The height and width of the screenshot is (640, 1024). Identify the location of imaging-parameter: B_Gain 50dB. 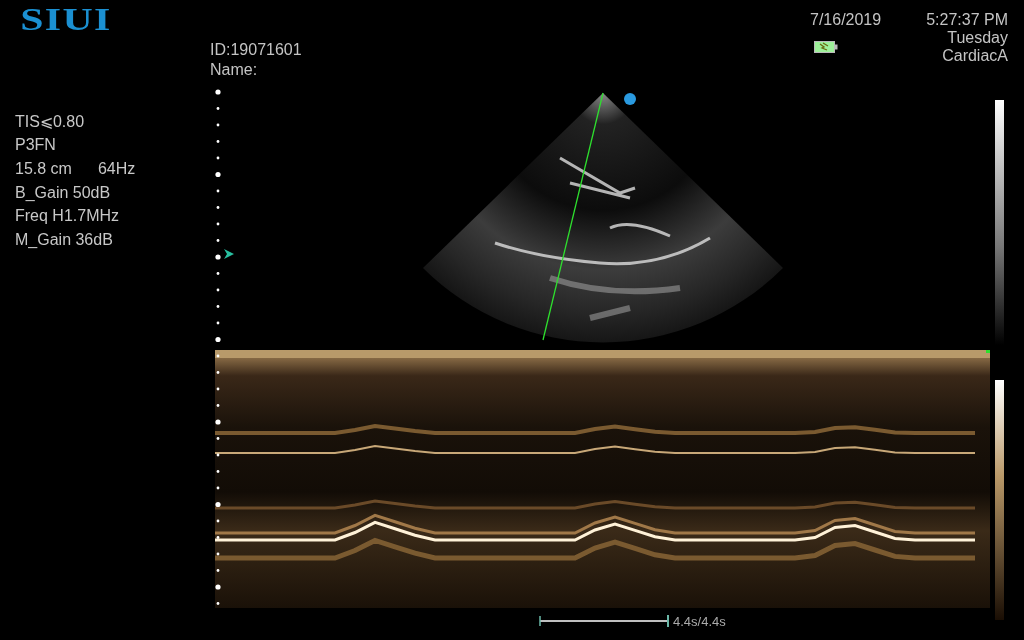
(63, 192).